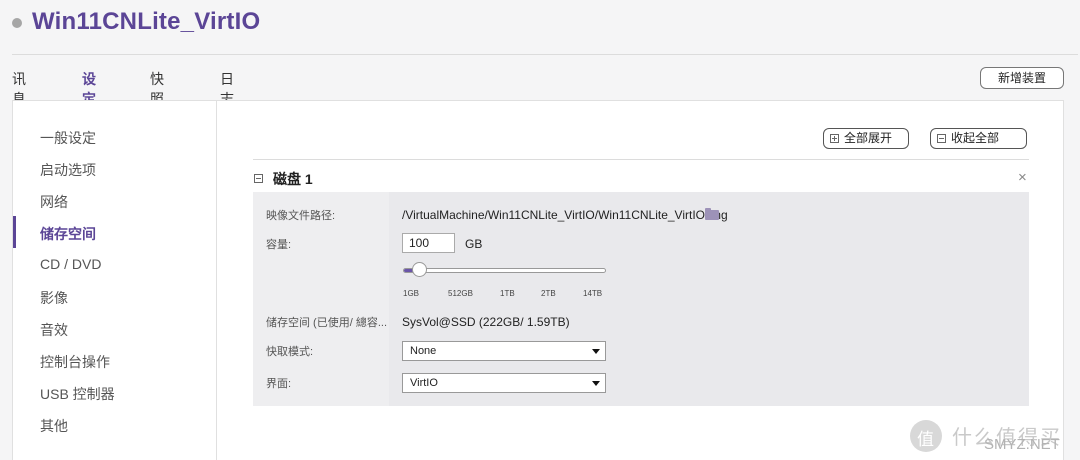 The image size is (1080, 460). What do you see at coordinates (290, 352) in the screenshot?
I see `cache-mode-label: 快取模式:` at bounding box center [290, 352].